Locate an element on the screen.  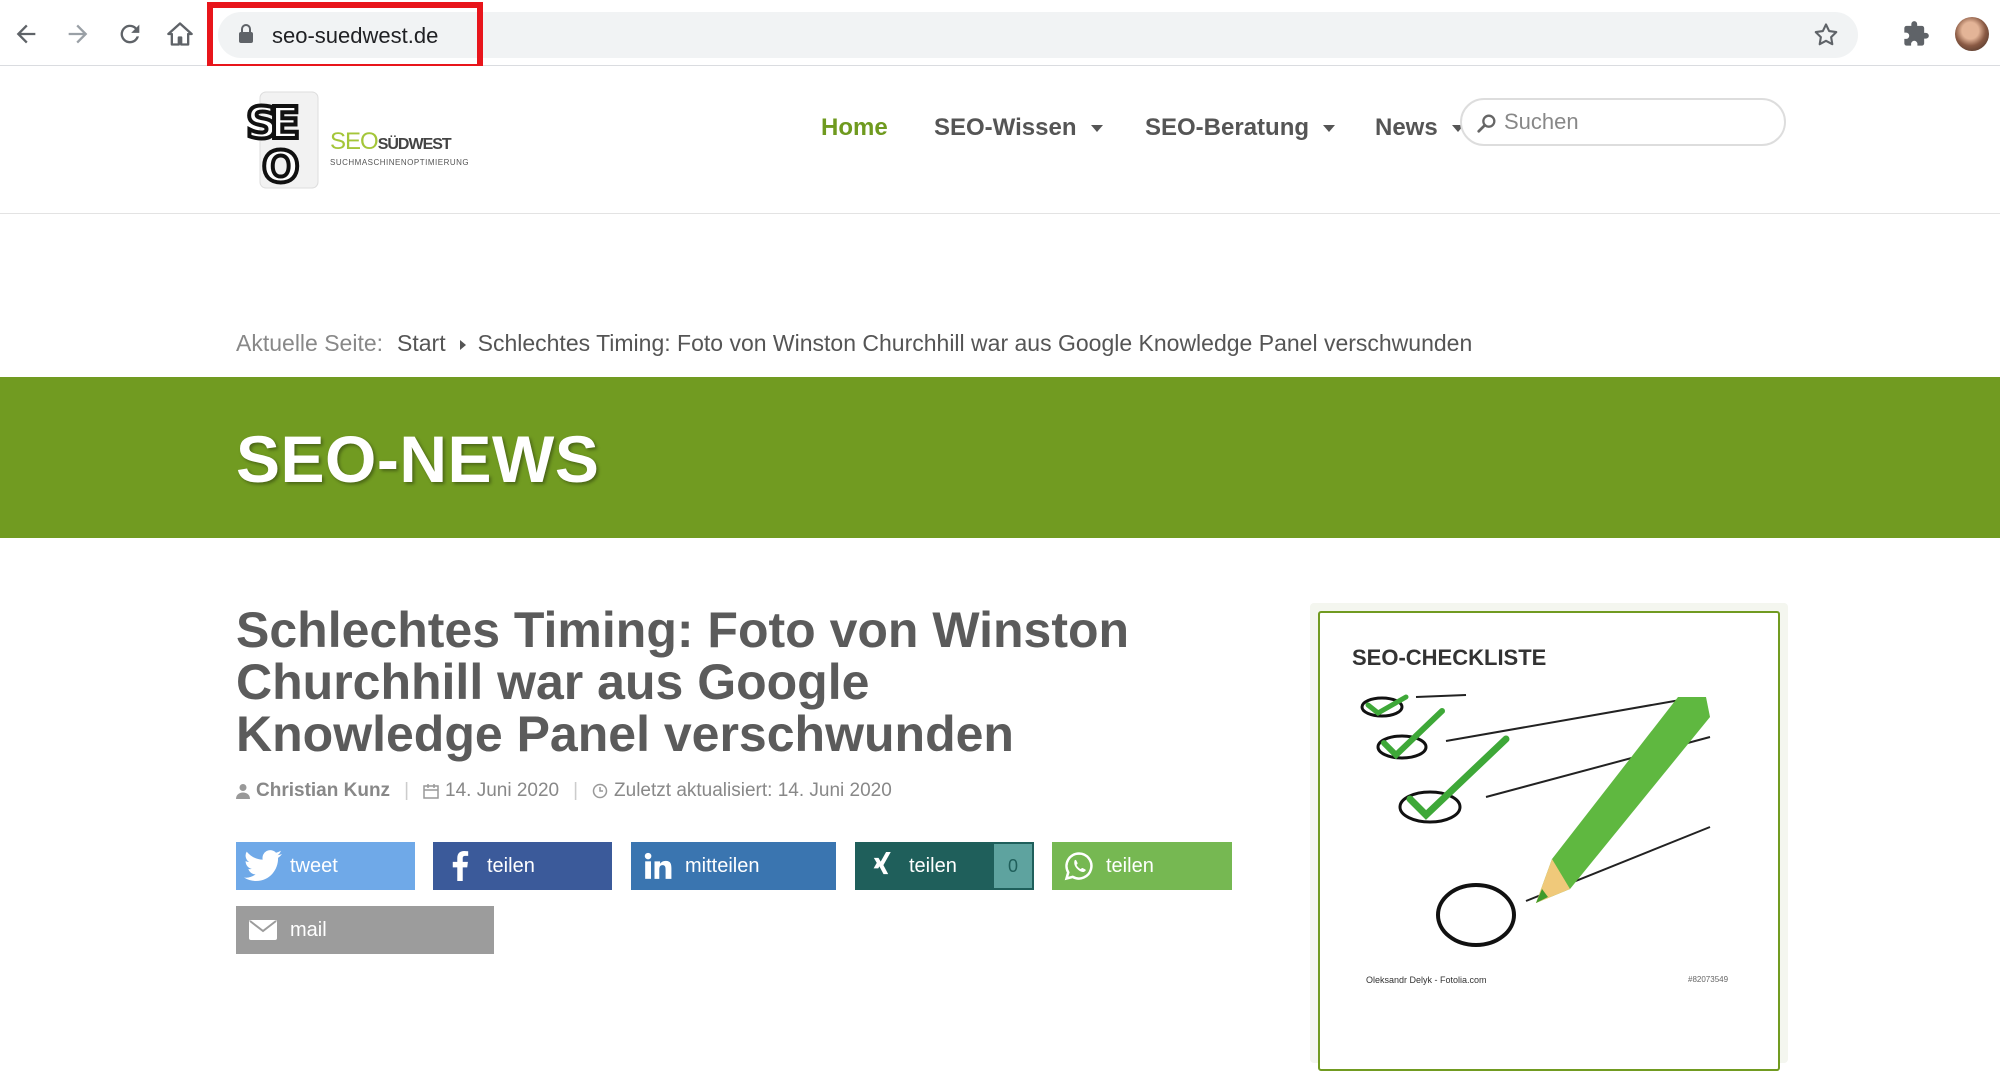
arrow-left-icon is located at coordinates (26, 34).